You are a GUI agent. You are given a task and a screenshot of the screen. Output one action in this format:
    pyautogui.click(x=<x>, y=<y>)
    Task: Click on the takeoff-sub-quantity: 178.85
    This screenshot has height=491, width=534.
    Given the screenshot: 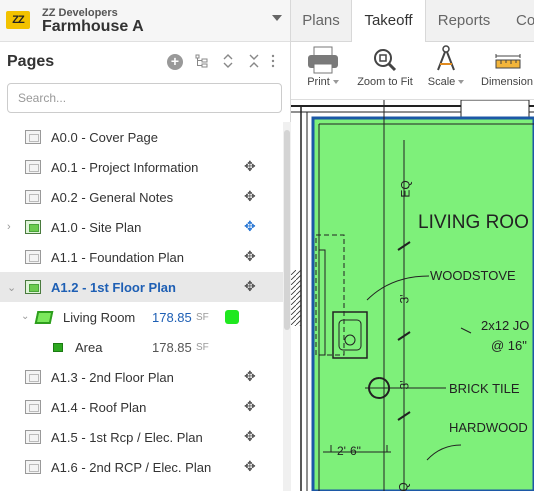 What is the action you would take?
    pyautogui.click(x=172, y=347)
    